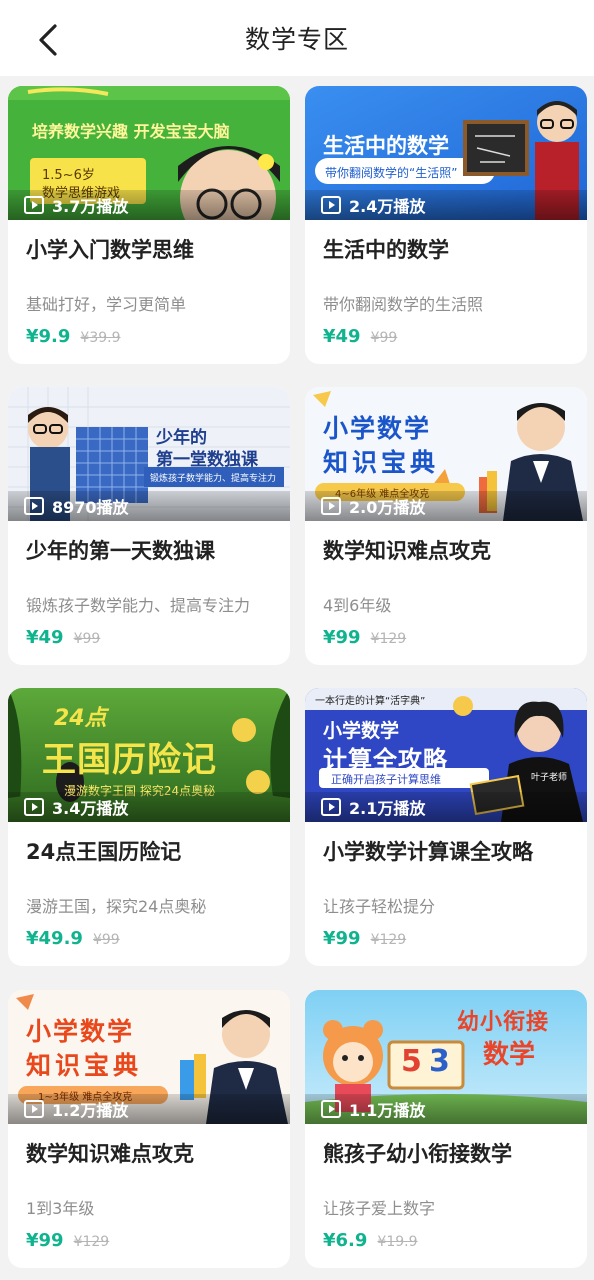 This screenshot has height=1280, width=594. What do you see at coordinates (387, 206) in the screenshot?
I see `play-count: 2.4万播放` at bounding box center [387, 206].